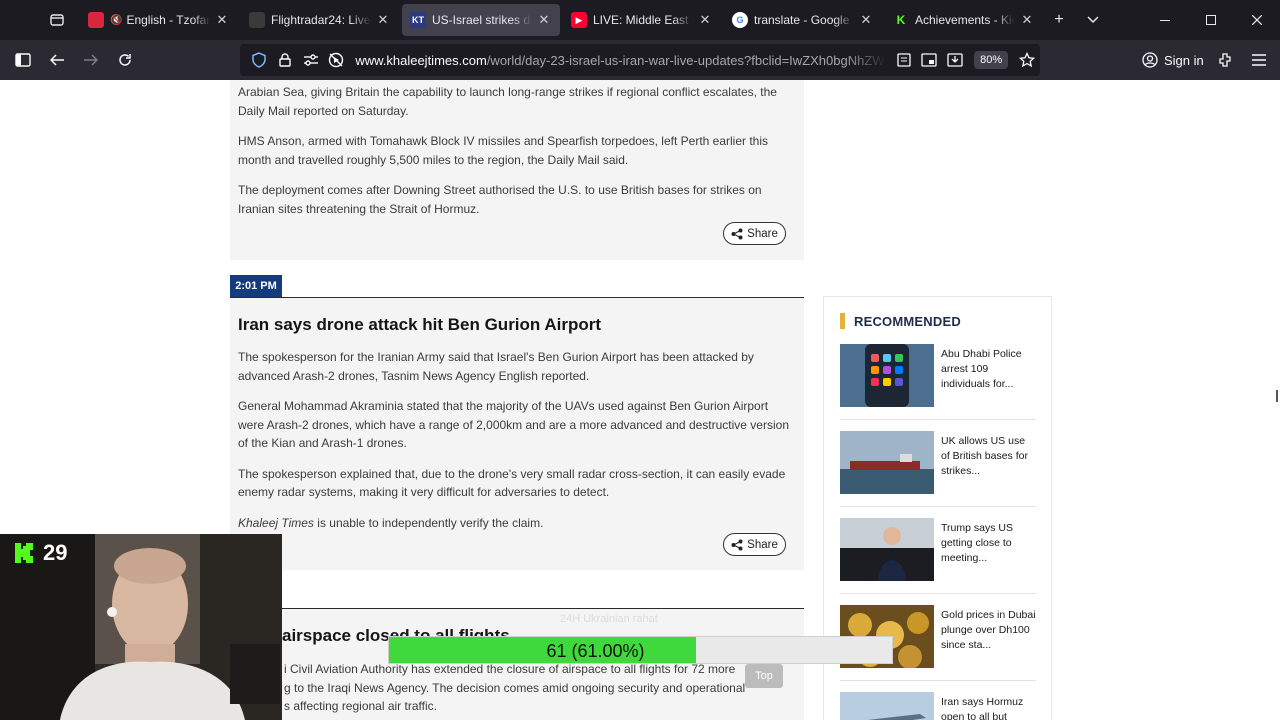 The image size is (1280, 720). I want to click on browser-tab: Flightradar24: Live Flight ✕, so click(320, 20).